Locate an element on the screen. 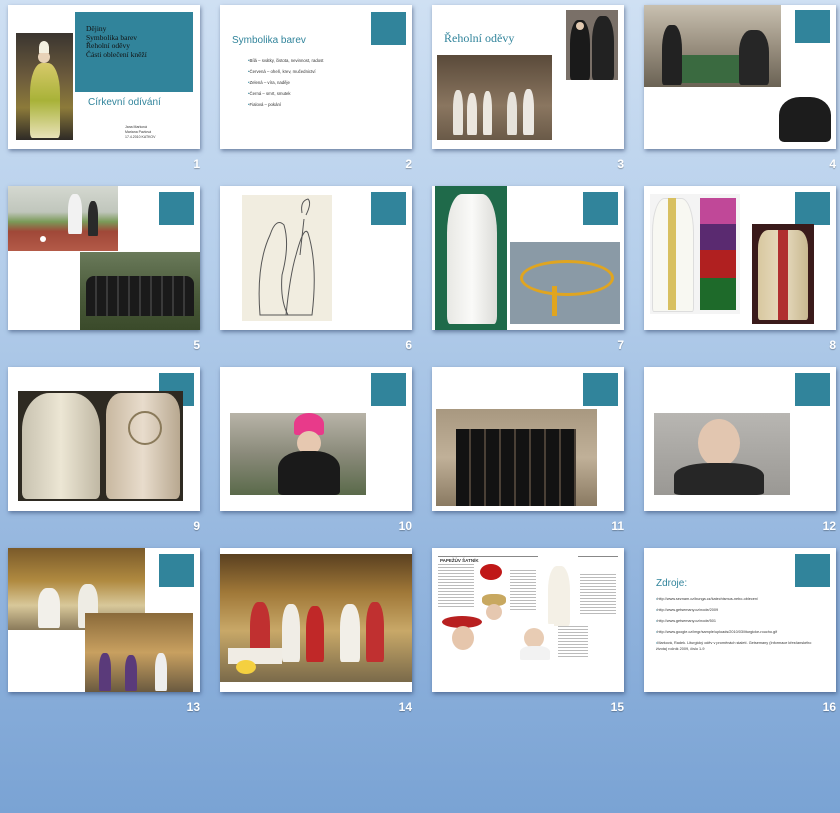  monks-foosball-photo is located at coordinates (712, 46).